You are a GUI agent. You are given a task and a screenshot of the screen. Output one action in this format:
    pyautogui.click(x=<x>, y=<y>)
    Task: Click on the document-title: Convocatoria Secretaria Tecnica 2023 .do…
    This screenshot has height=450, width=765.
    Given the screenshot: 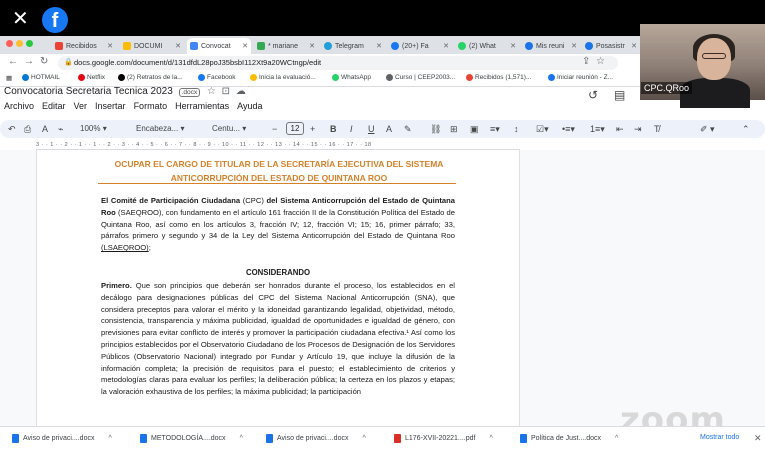 What is the action you would take?
    pyautogui.click(x=125, y=91)
    